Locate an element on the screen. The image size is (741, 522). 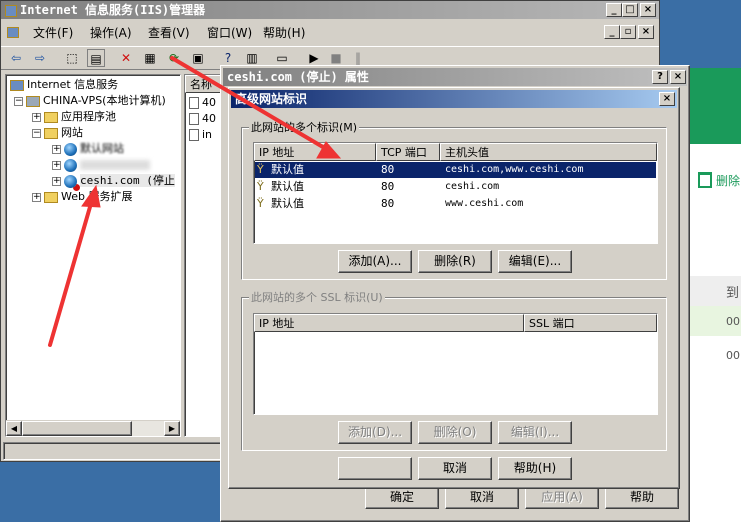
arrow-head-icon is located at coordinates (91, 196).